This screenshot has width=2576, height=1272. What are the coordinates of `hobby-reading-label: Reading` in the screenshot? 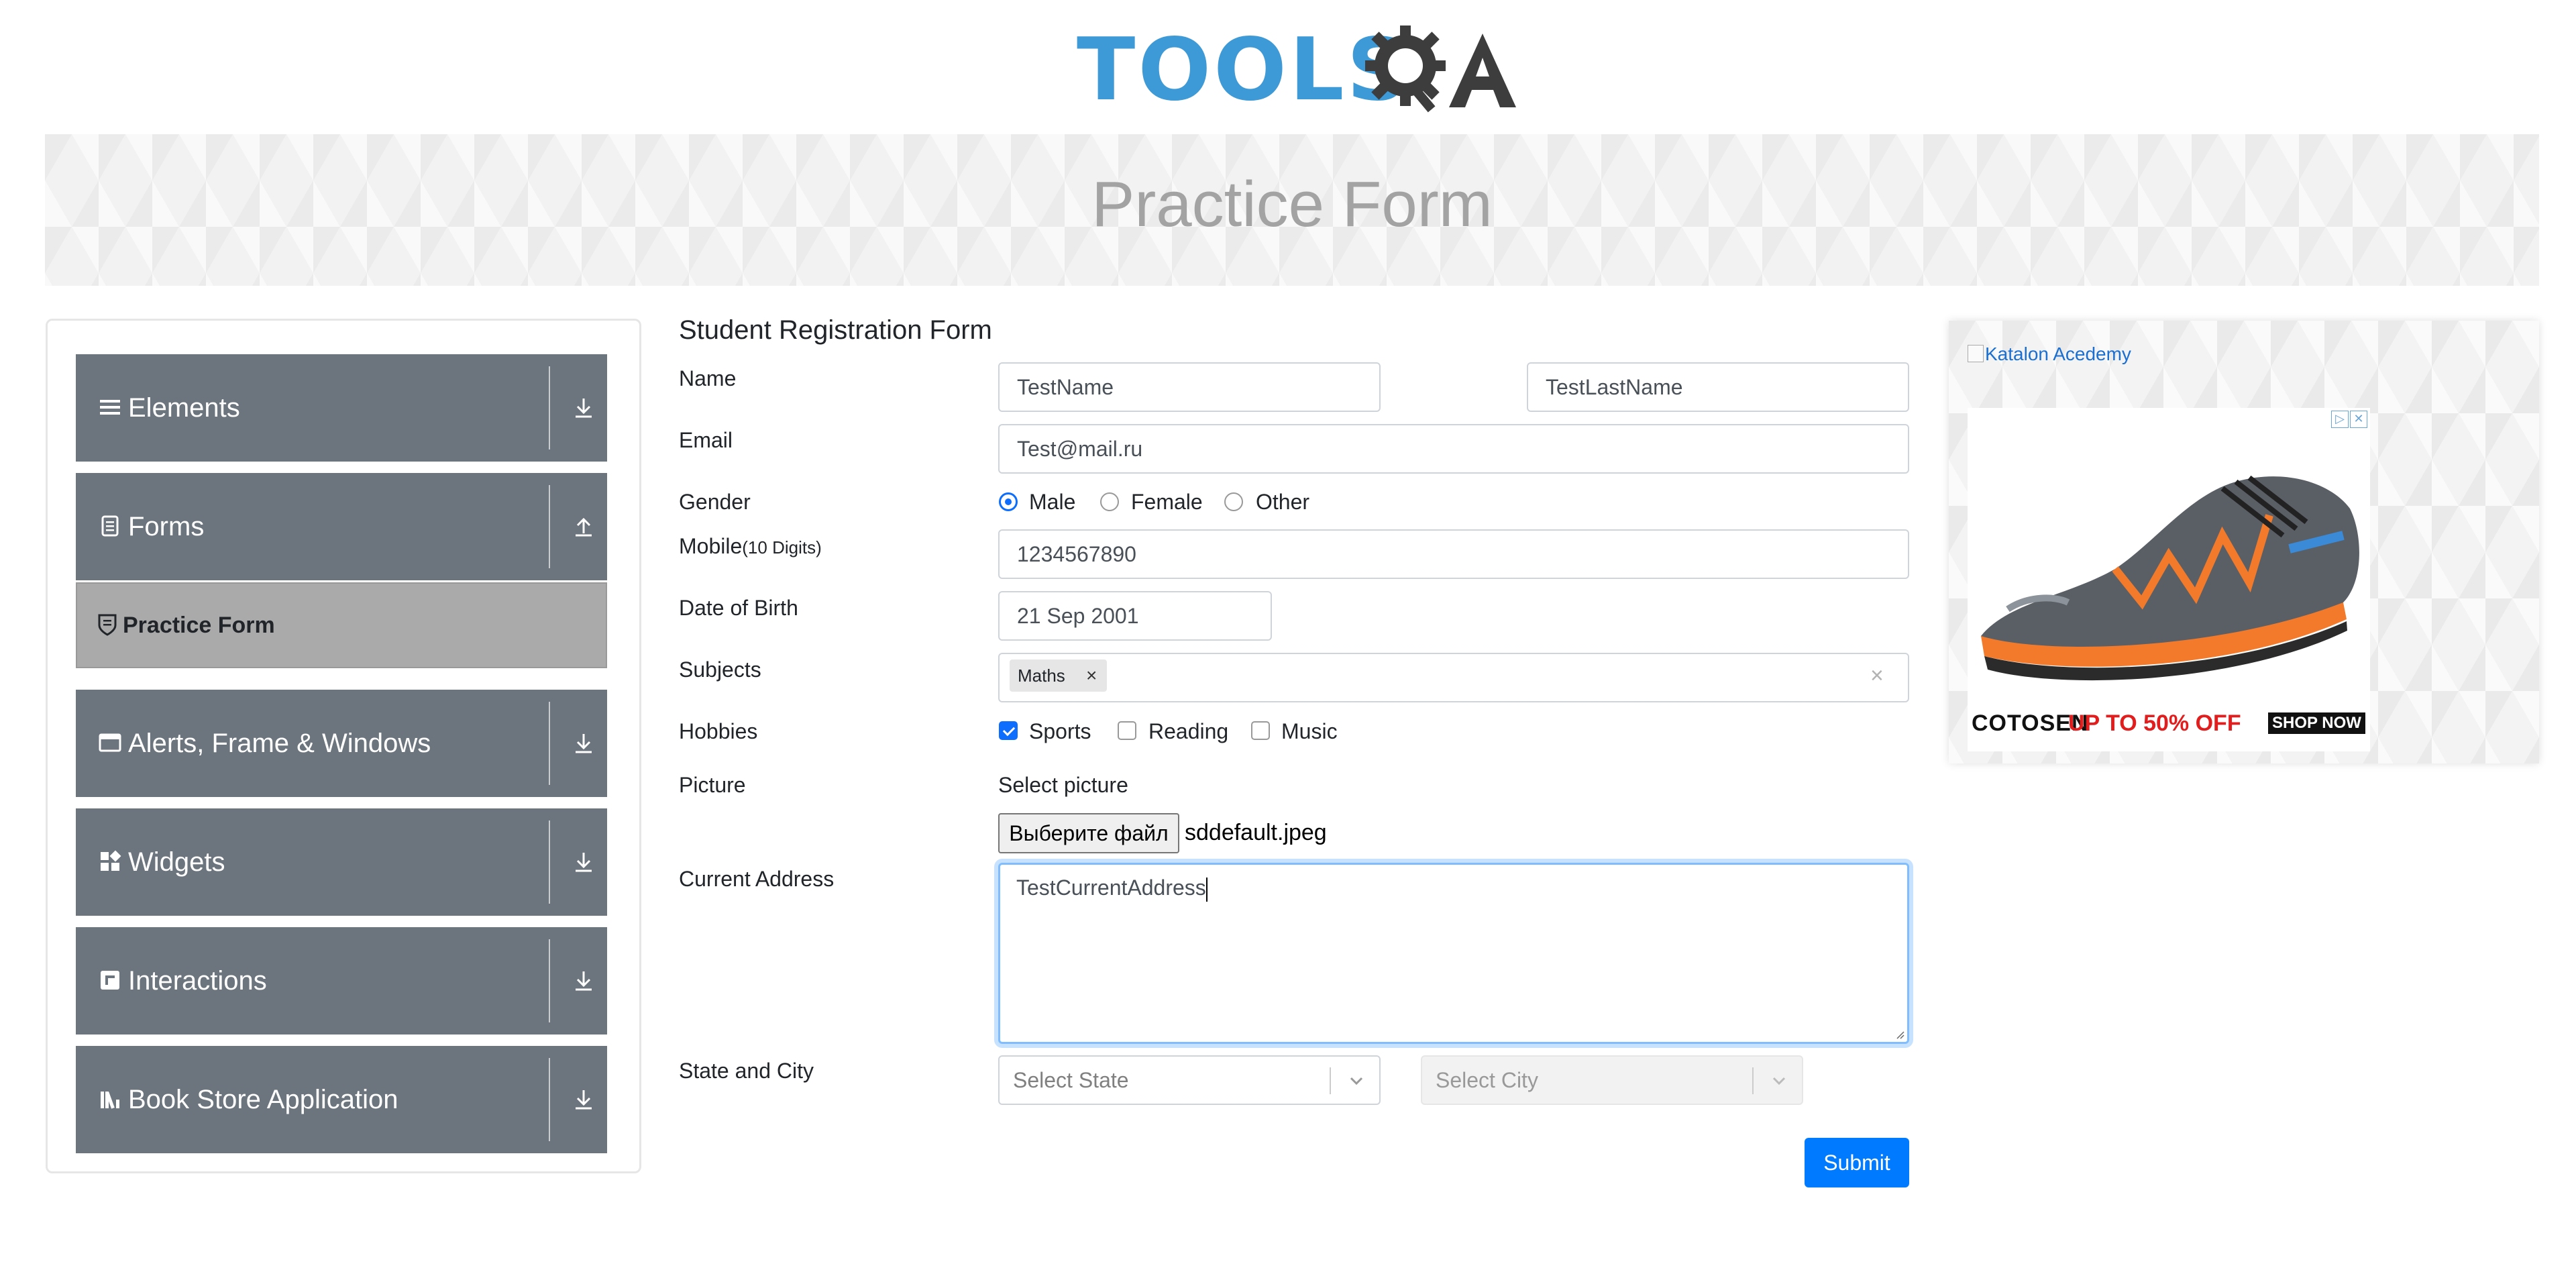 It's located at (1188, 731).